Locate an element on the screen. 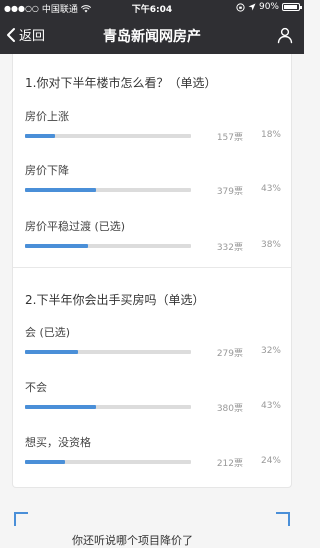 This screenshot has width=320, height=548. status-bar: ●●●○○ 中国联通 下午6:04 90% is located at coordinates (152, 8).